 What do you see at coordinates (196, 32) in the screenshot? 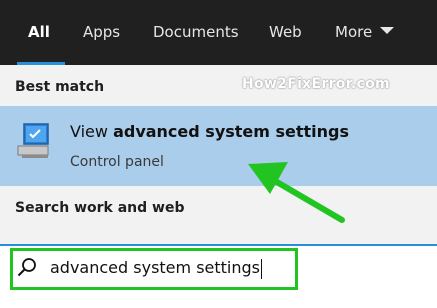
I see `tab-documents: Documents` at bounding box center [196, 32].